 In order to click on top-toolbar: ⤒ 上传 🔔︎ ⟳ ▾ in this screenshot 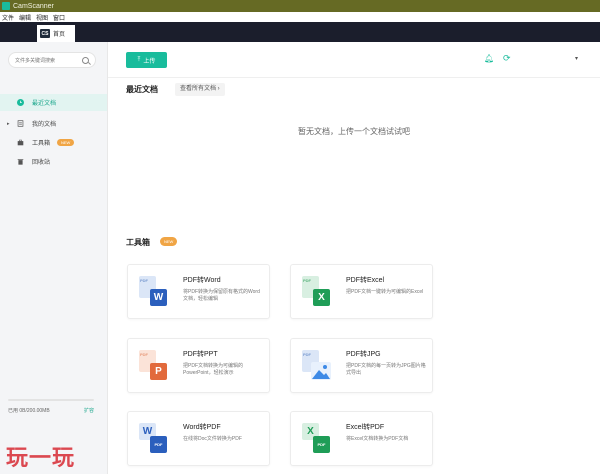, I will do `click(354, 60)`.